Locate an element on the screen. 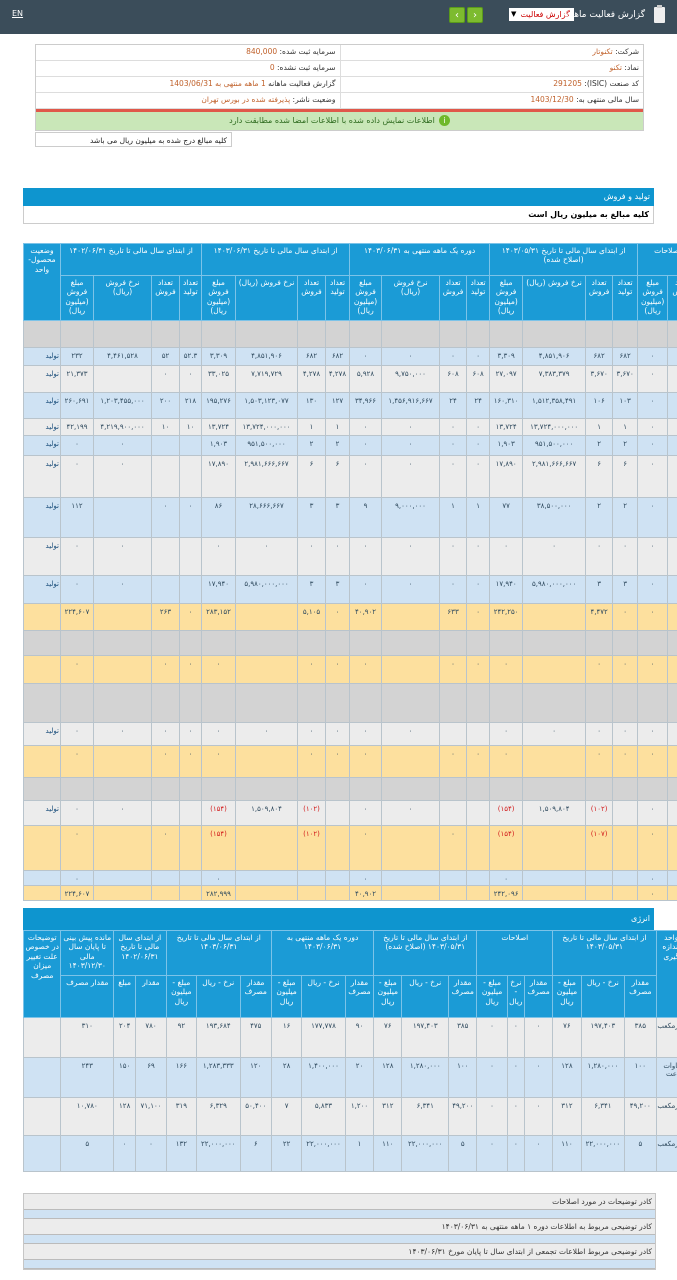 The width and height of the screenshot is (677, 1280). table-cell: ۱۰ is located at coordinates (190, 427).